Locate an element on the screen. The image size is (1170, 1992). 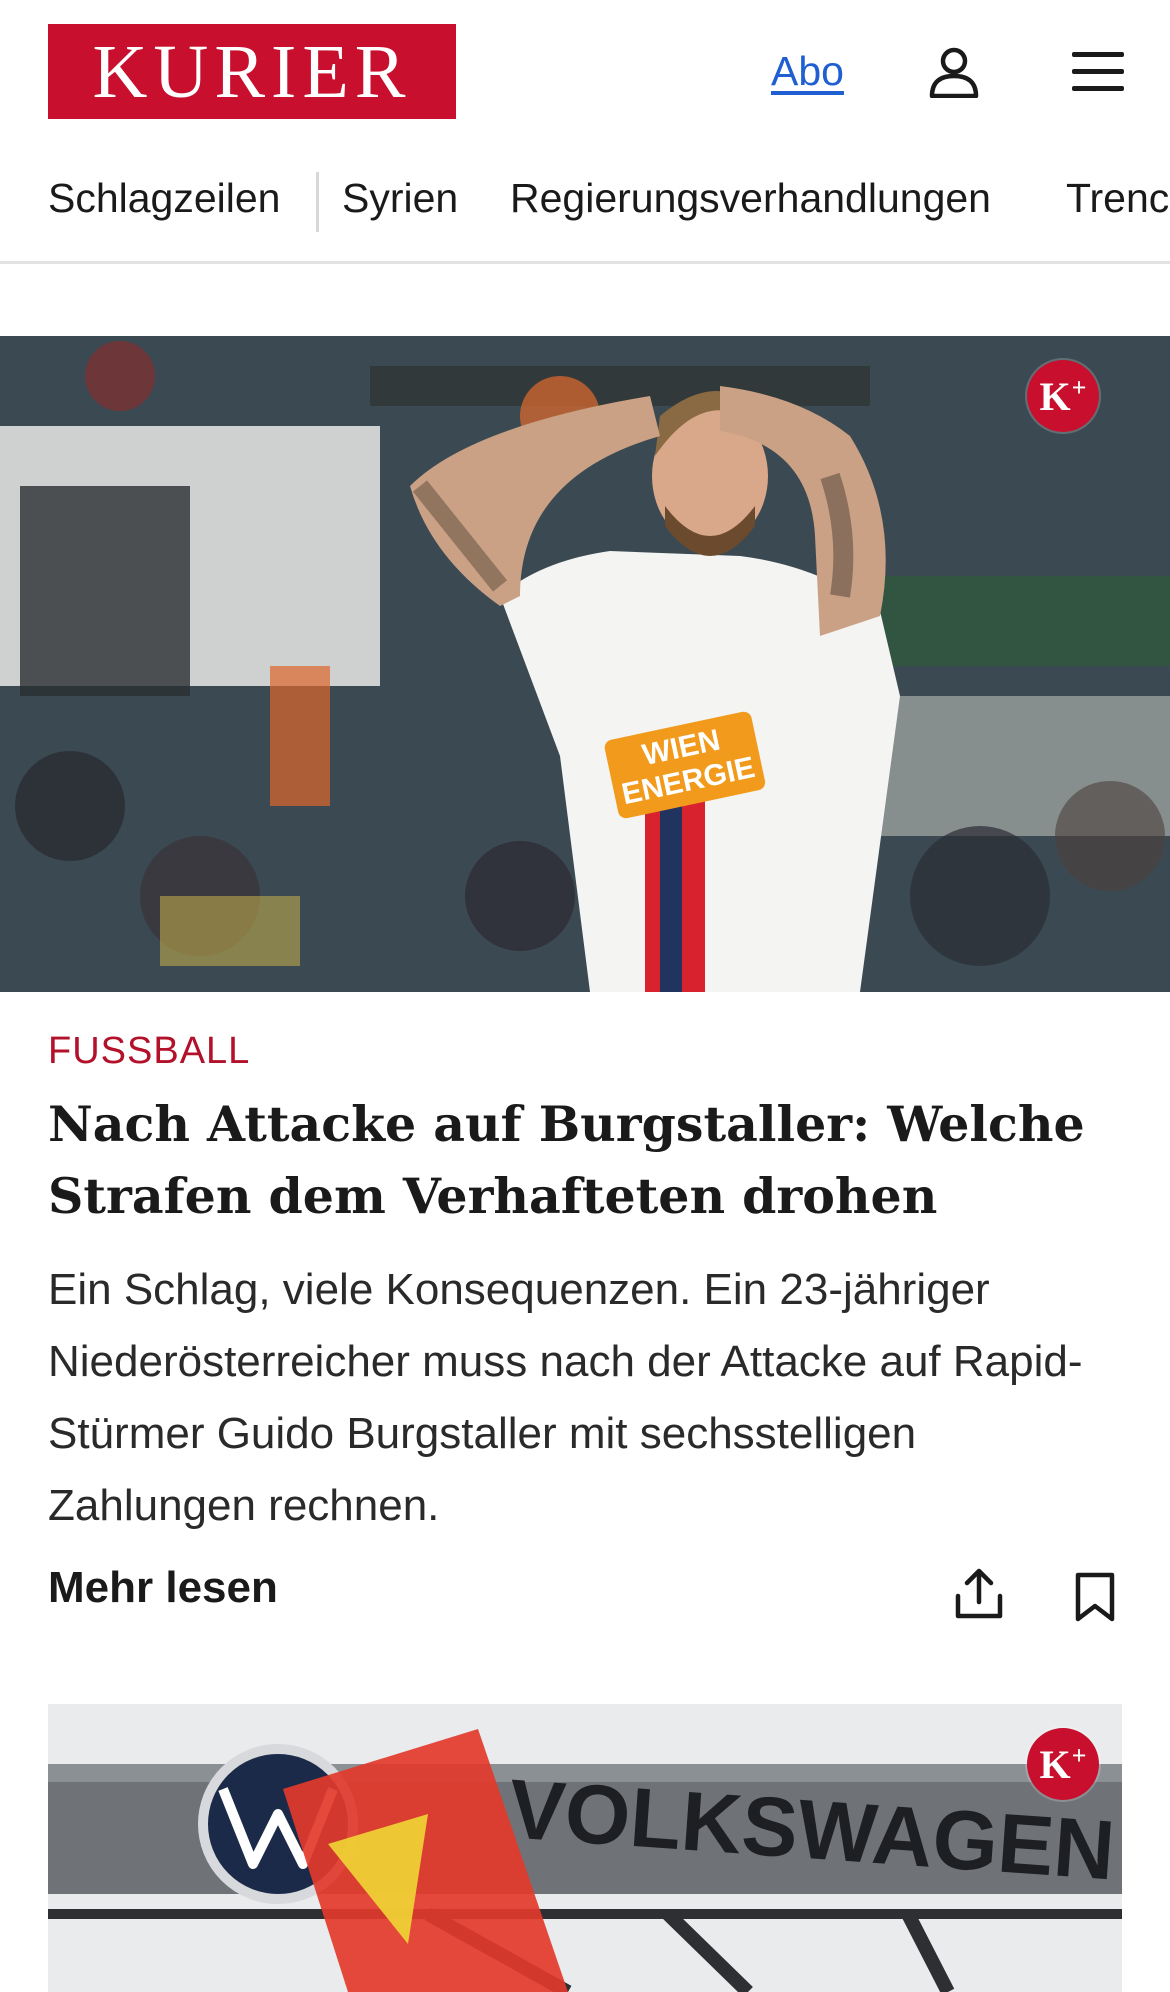
nav-item-trends: Trenc is located at coordinates (1117, 198).